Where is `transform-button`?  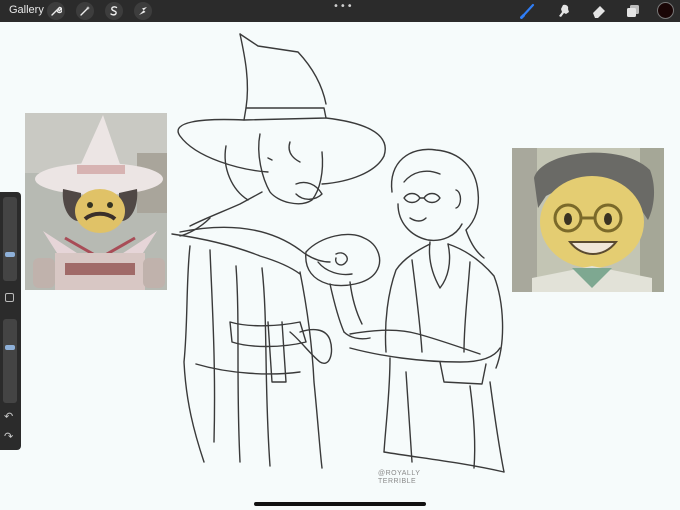 transform-button is located at coordinates (143, 11).